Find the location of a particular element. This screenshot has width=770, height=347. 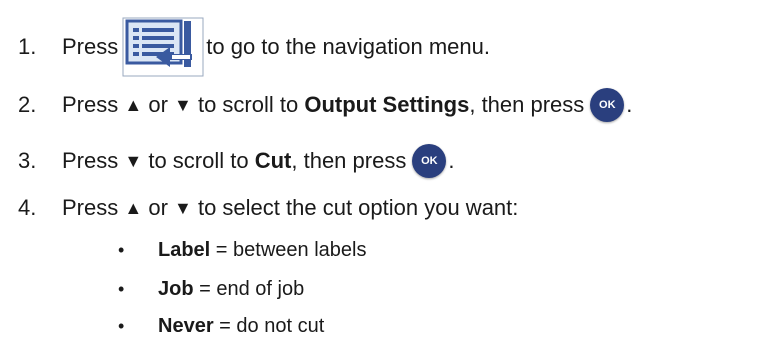

option-name: Job is located at coordinates (176, 288).